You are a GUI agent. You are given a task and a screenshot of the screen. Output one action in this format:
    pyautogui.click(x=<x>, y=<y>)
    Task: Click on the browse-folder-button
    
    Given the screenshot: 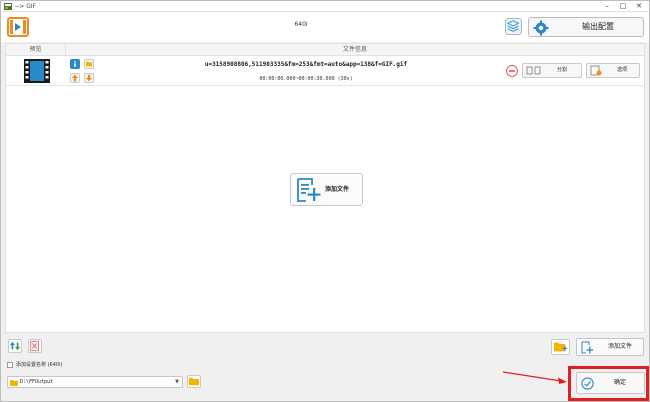 What is the action you would take?
    pyautogui.click(x=194, y=381)
    